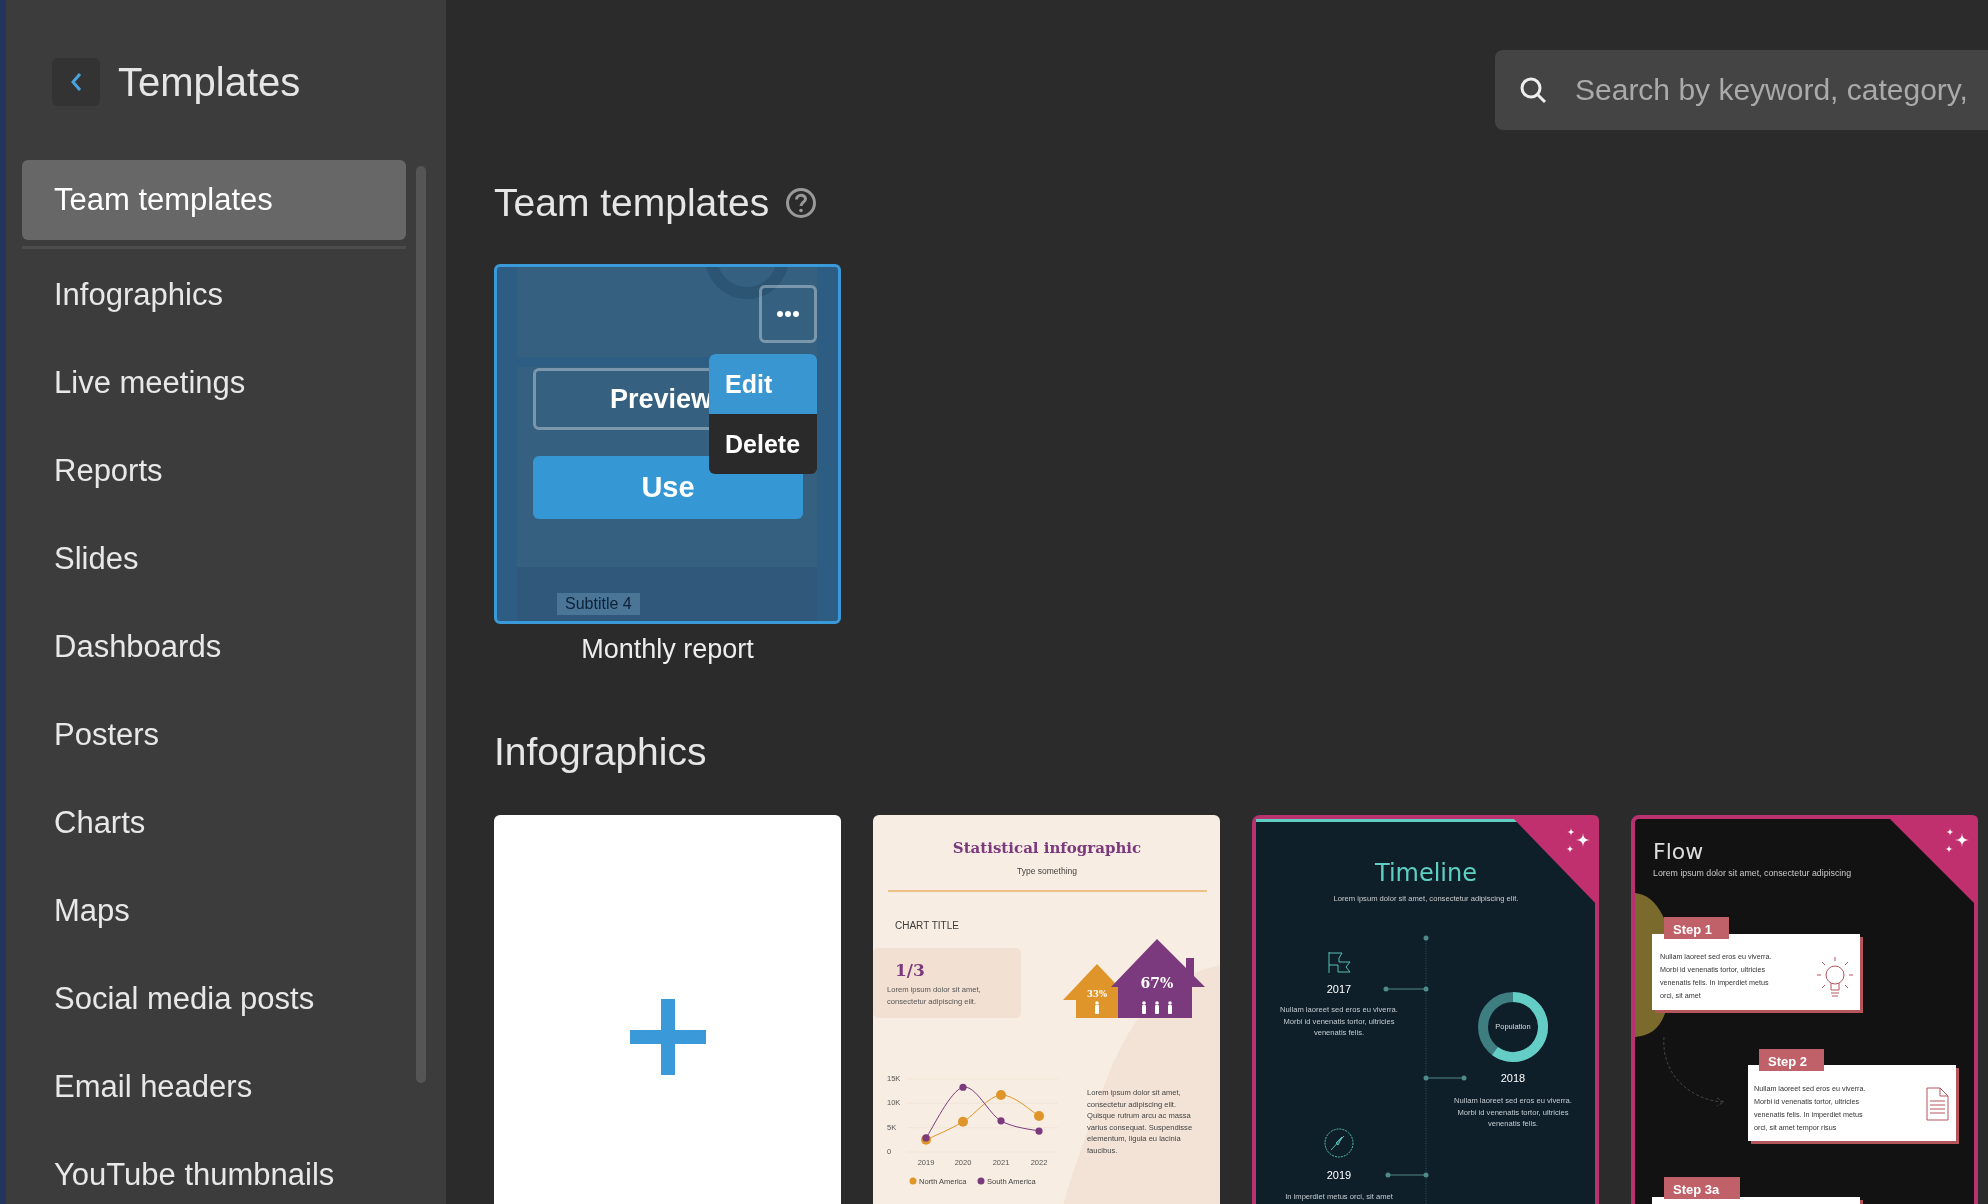 This screenshot has height=1204, width=1988. What do you see at coordinates (1513, 1078) in the screenshot?
I see `timeline-year: 2018` at bounding box center [1513, 1078].